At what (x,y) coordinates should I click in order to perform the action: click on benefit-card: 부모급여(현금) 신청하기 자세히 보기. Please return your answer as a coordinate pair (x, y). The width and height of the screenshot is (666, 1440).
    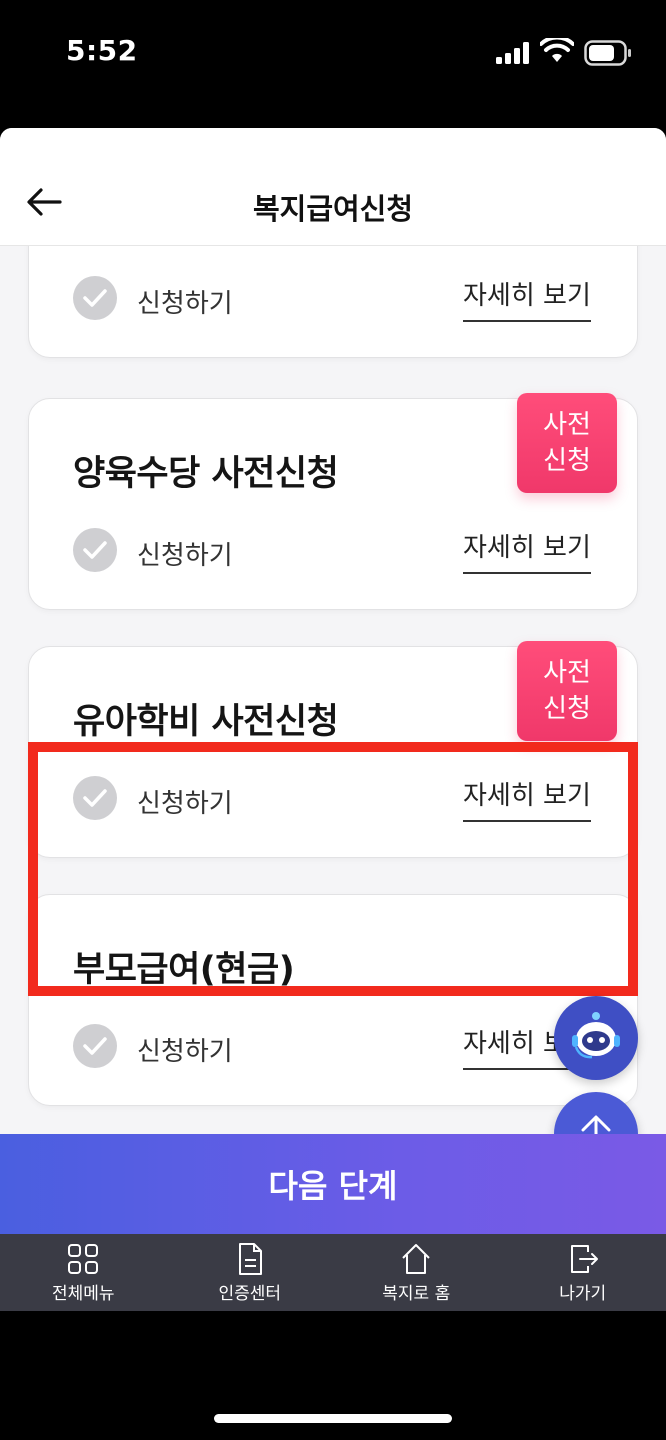
    Looking at the image, I should click on (333, 1000).